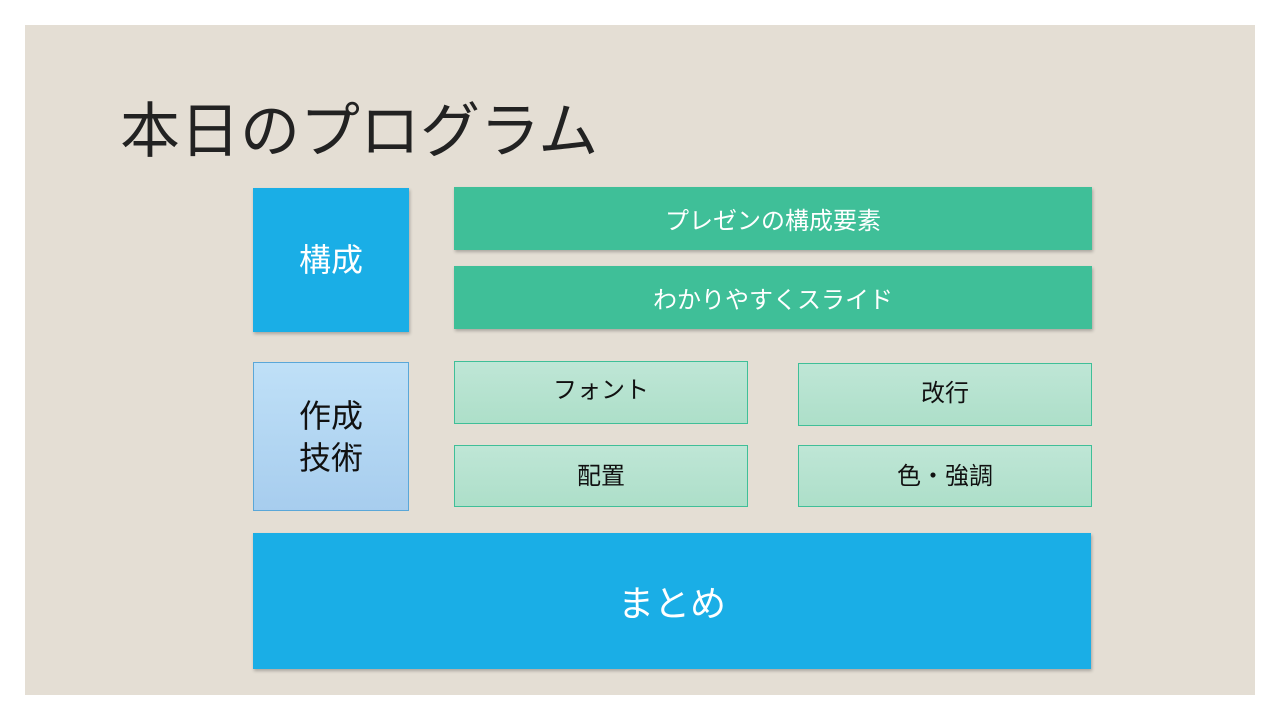 The image size is (1280, 720). I want to click on technique-item-font: フォント, so click(601, 392).